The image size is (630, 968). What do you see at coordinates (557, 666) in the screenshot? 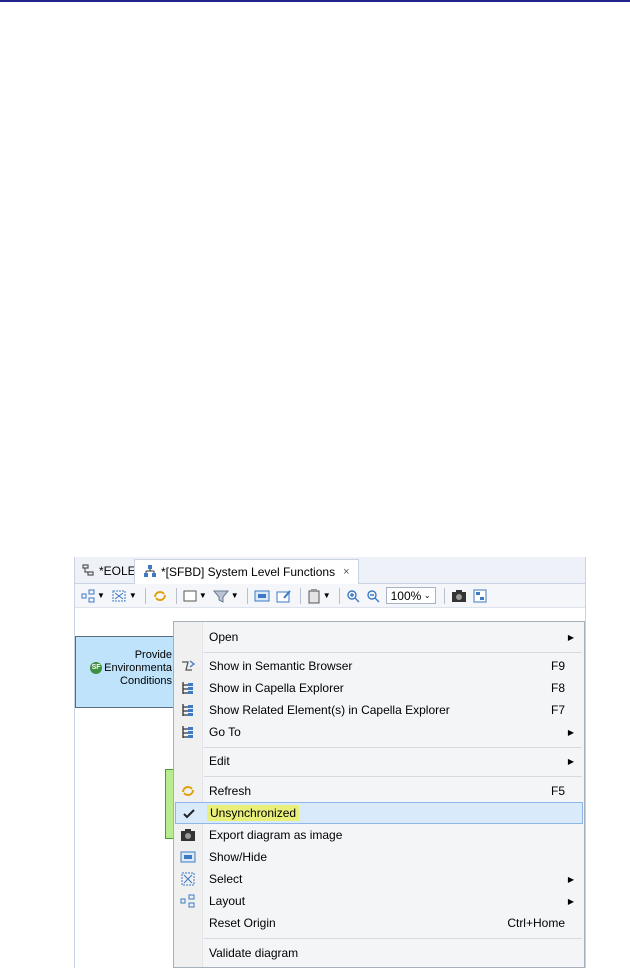
I see `menu-item-shortcut: F9` at bounding box center [557, 666].